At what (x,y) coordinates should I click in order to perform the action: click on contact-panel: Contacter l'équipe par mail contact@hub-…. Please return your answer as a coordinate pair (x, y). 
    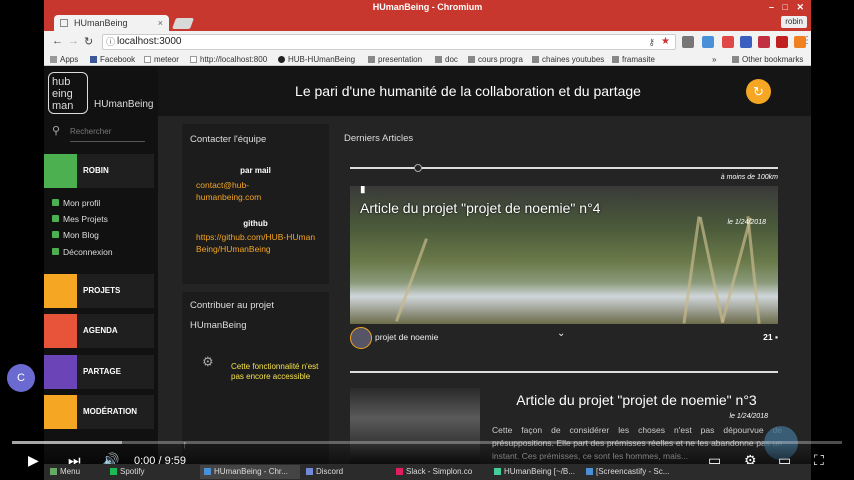
    Looking at the image, I should click on (255, 204).